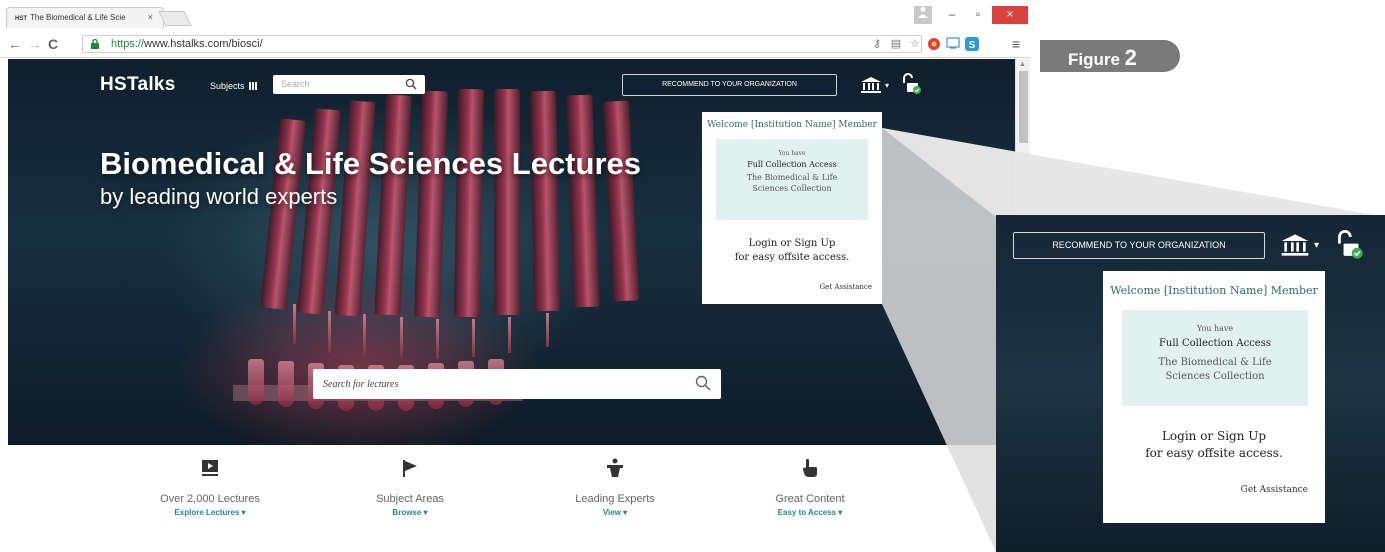 This screenshot has width=1385, height=552. I want to click on speaker-podium-icon, so click(615, 467).